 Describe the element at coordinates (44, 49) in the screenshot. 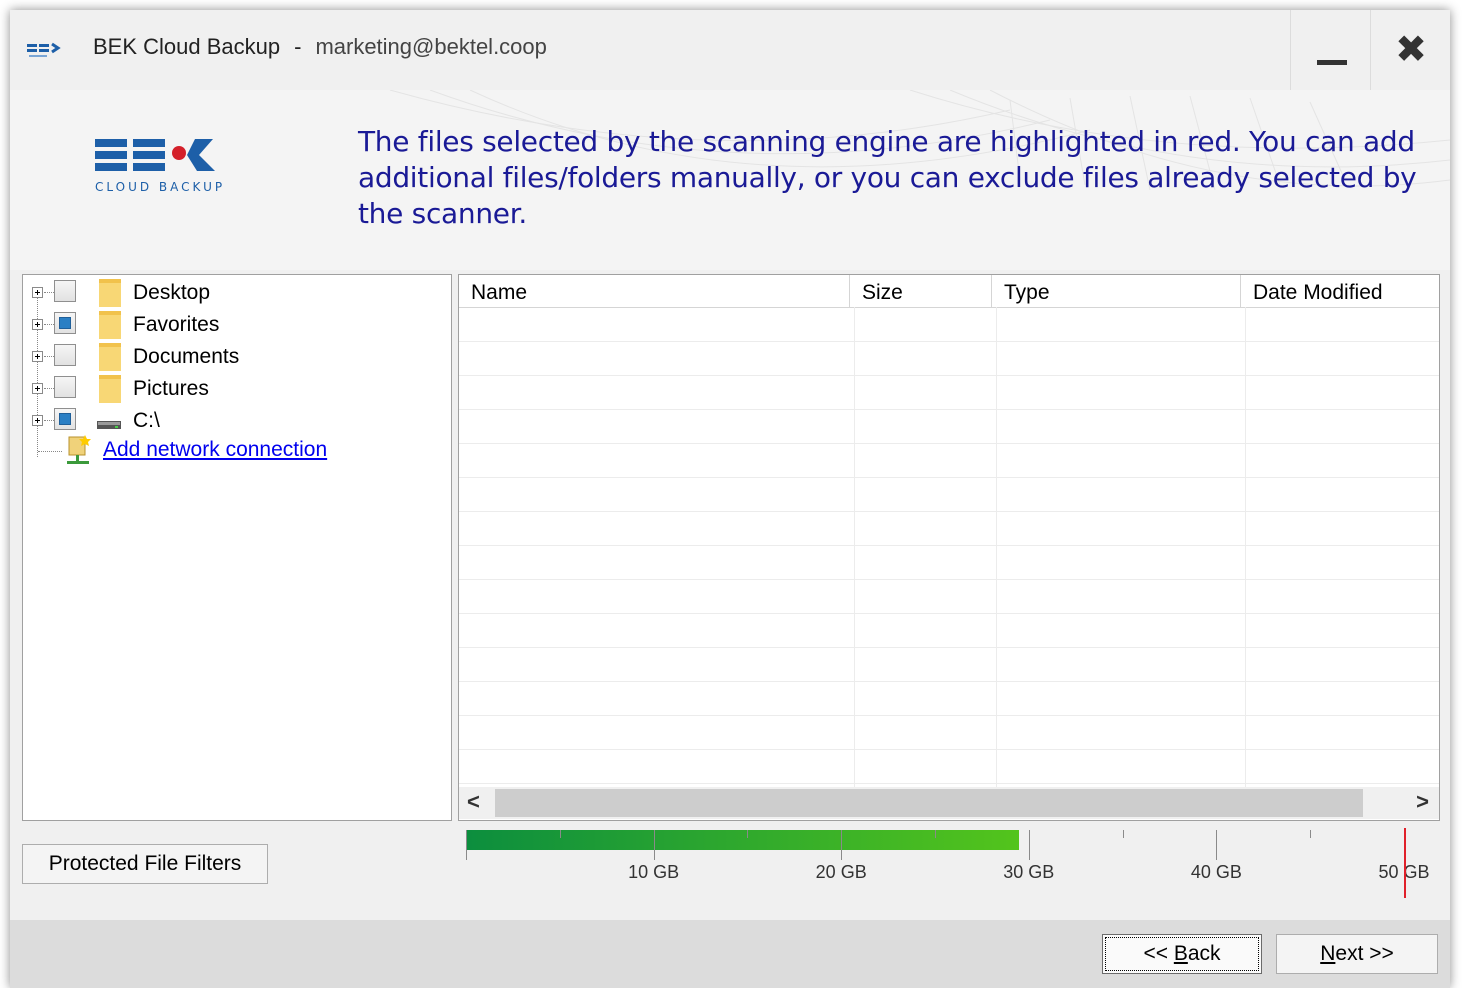

I see `app-icon` at that location.